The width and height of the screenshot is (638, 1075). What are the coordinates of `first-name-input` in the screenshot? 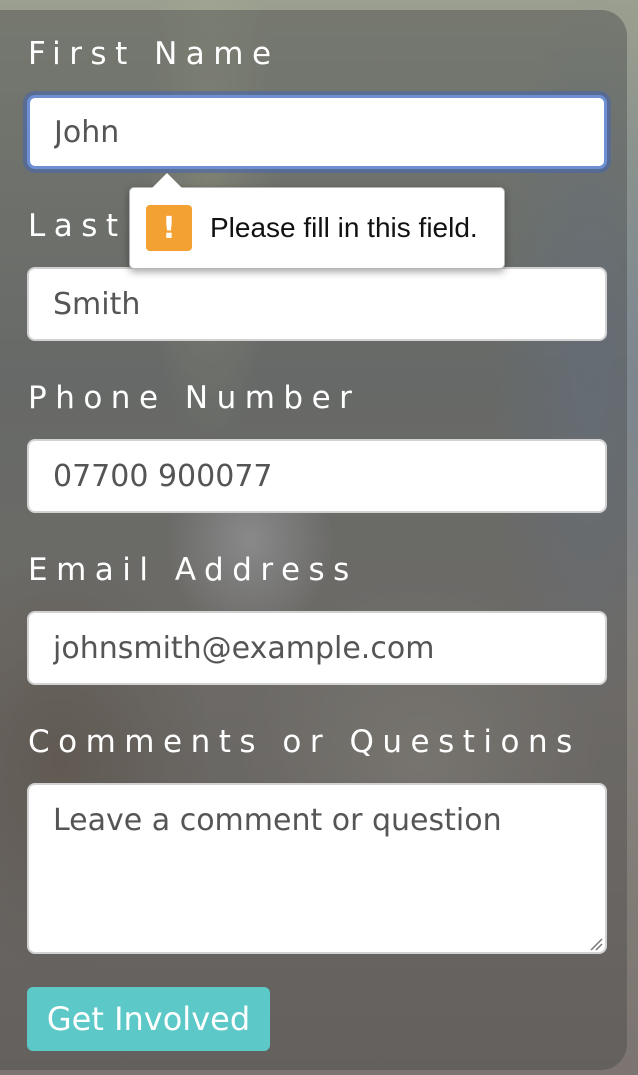 It's located at (317, 132).